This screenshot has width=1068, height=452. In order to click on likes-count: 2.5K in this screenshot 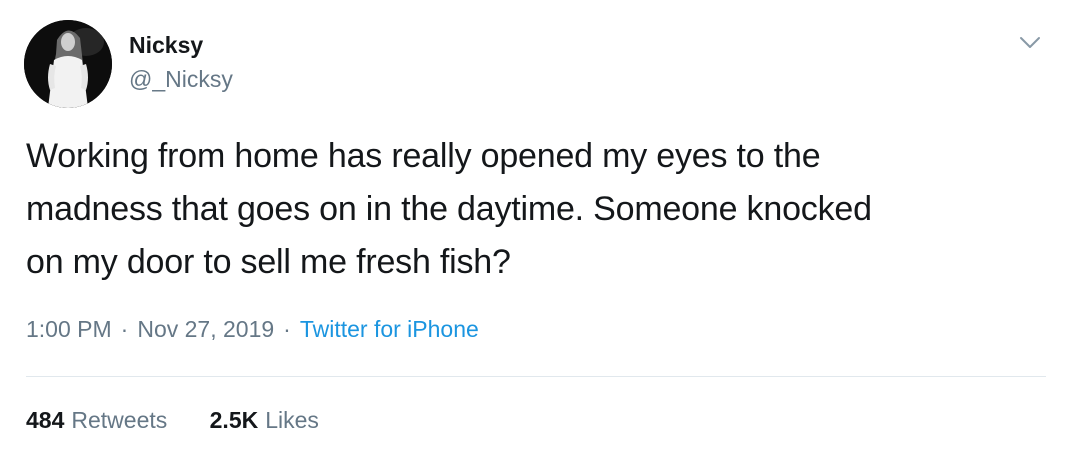, I will do `click(234, 420)`.